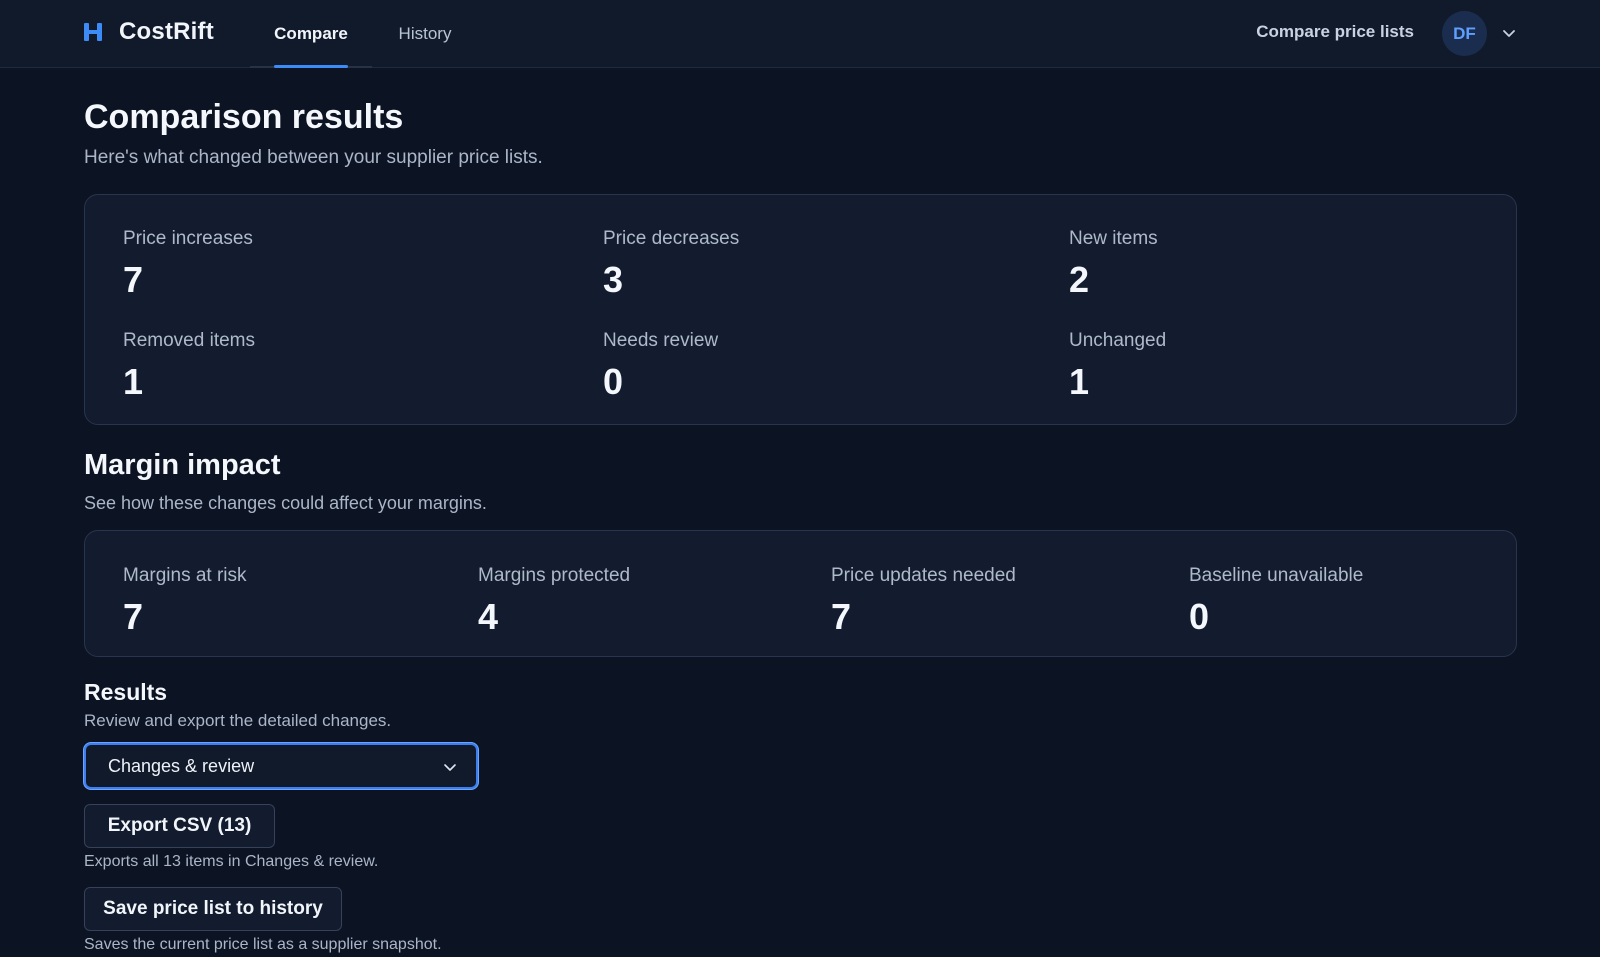 The image size is (1600, 957). What do you see at coordinates (554, 600) in the screenshot?
I see `stat-margins-protected: Margins protected 4` at bounding box center [554, 600].